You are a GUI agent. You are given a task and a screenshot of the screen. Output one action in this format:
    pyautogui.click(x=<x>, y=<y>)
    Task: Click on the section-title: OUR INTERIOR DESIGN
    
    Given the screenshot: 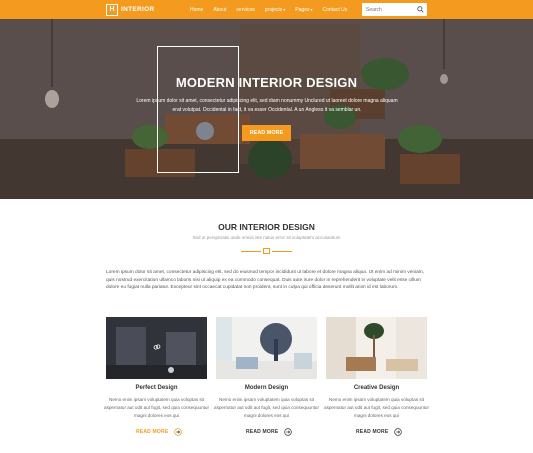 What is the action you would take?
    pyautogui.click(x=266, y=227)
    